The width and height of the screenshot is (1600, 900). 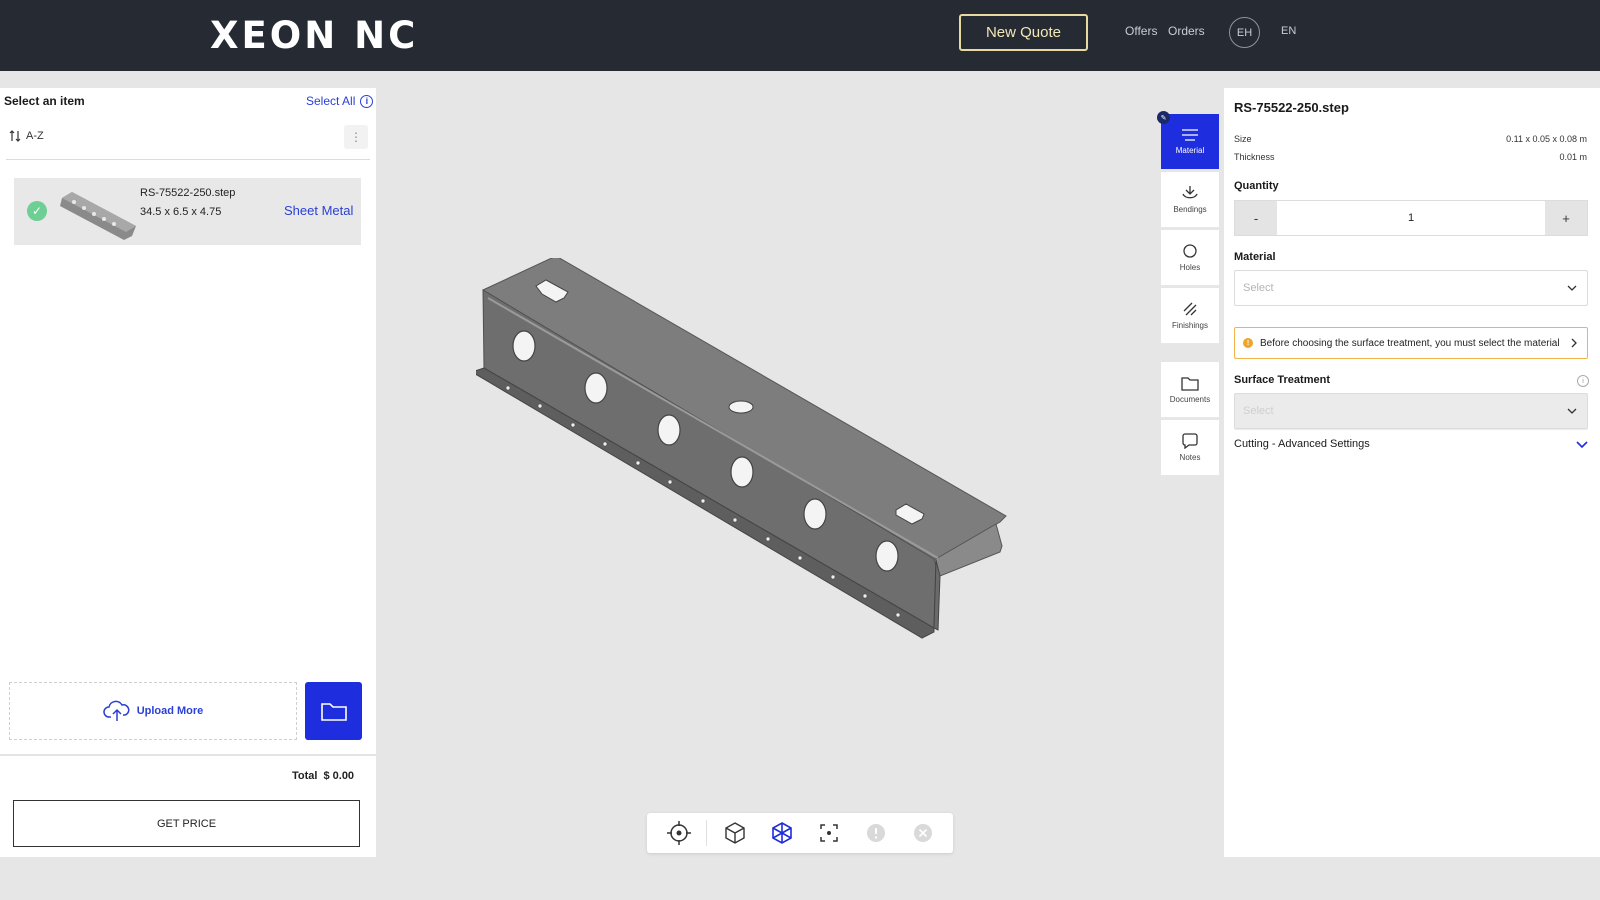 What do you see at coordinates (1190, 399) in the screenshot?
I see `tab-label: Documents` at bounding box center [1190, 399].